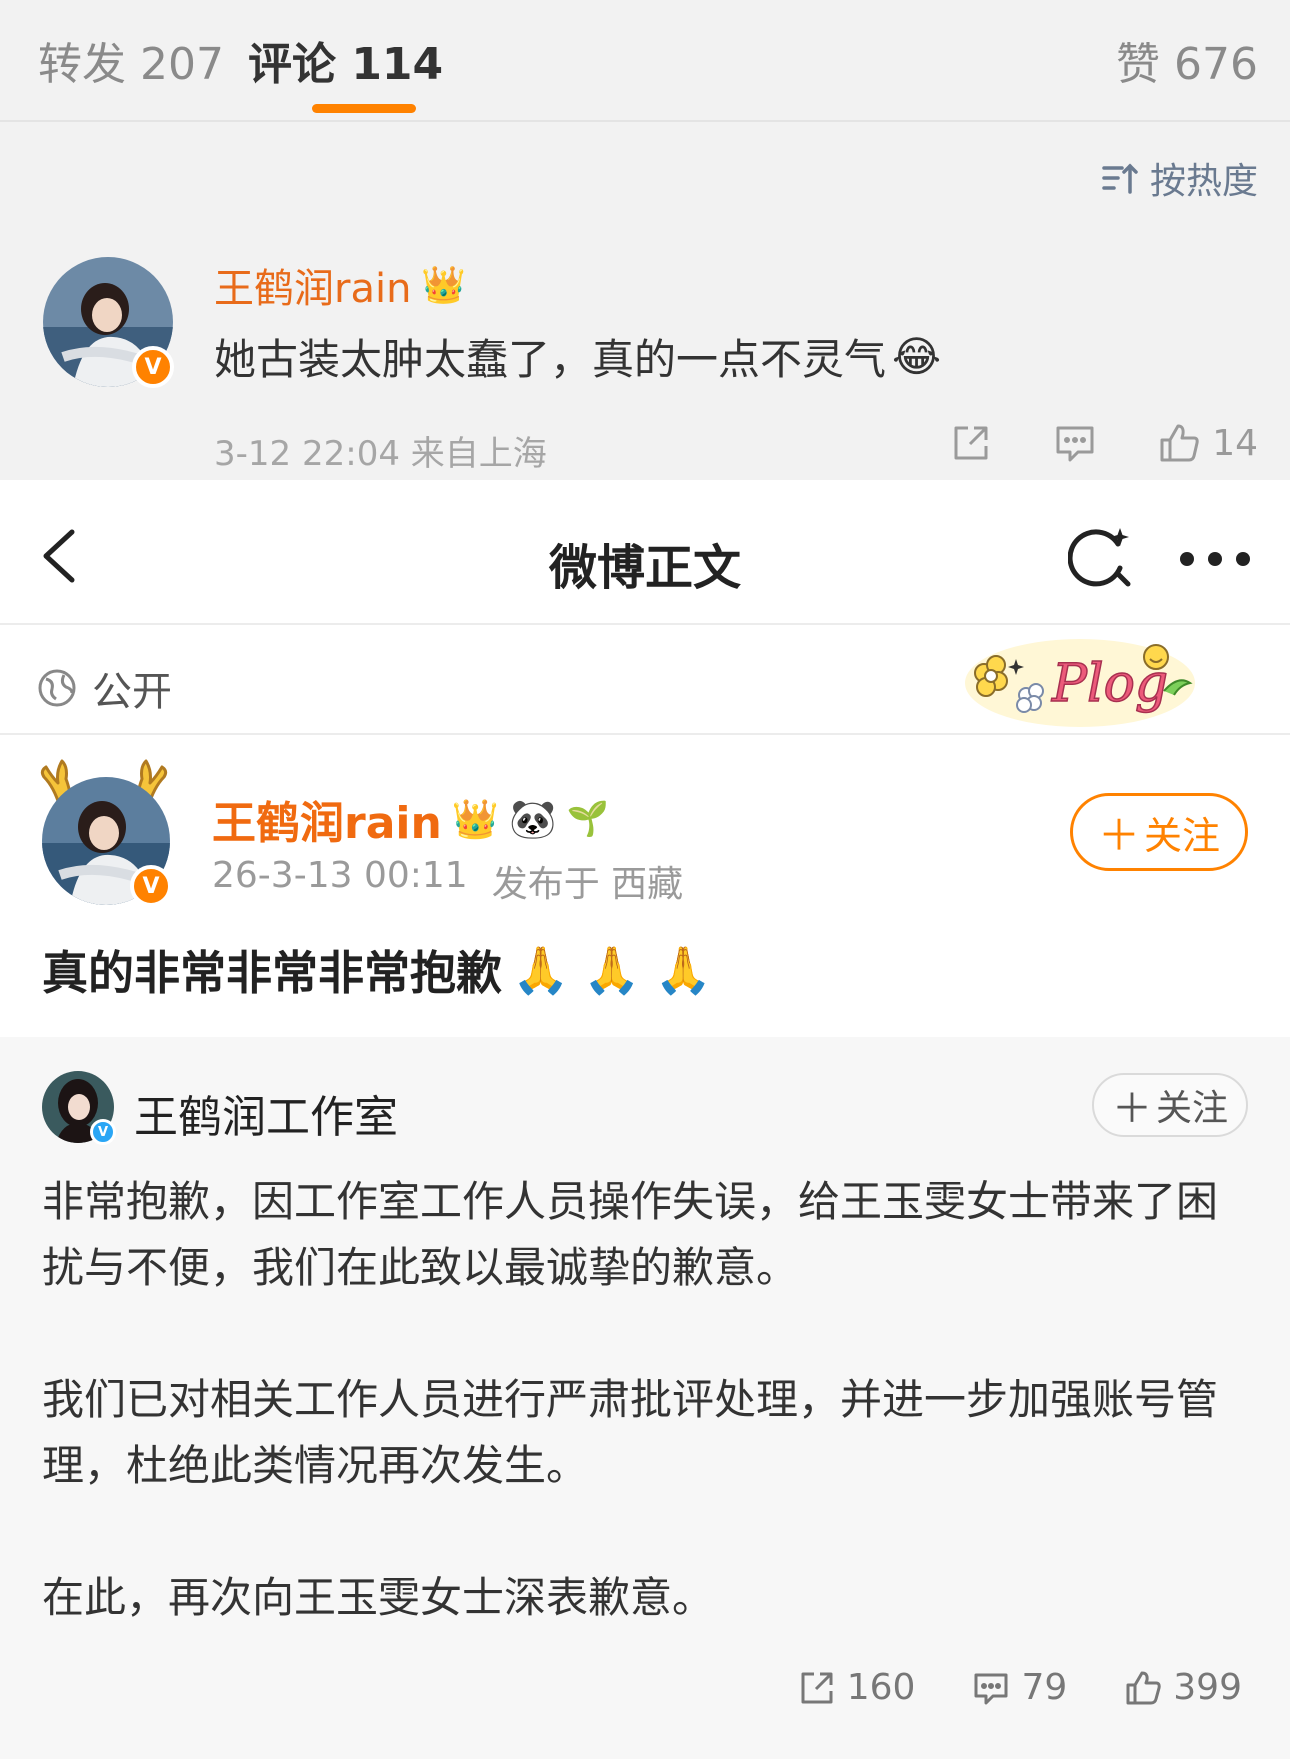 This screenshot has height=1759, width=1290. I want to click on repost-like-button: 399, so click(1182, 1687).